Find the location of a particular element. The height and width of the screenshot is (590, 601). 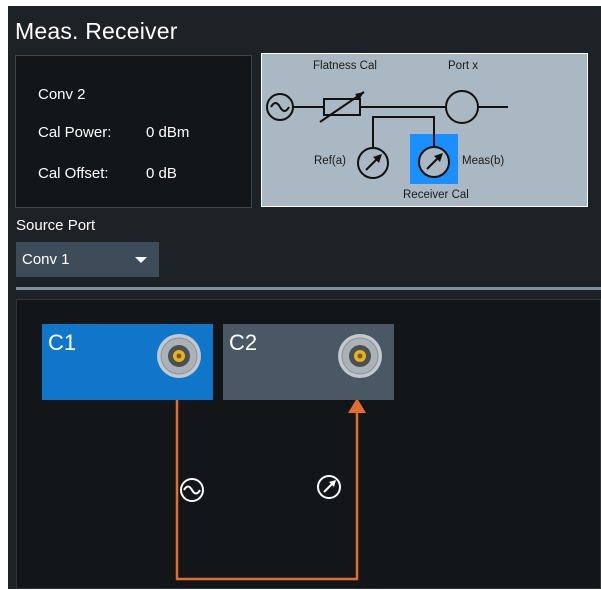

section-divider is located at coordinates (308, 288).